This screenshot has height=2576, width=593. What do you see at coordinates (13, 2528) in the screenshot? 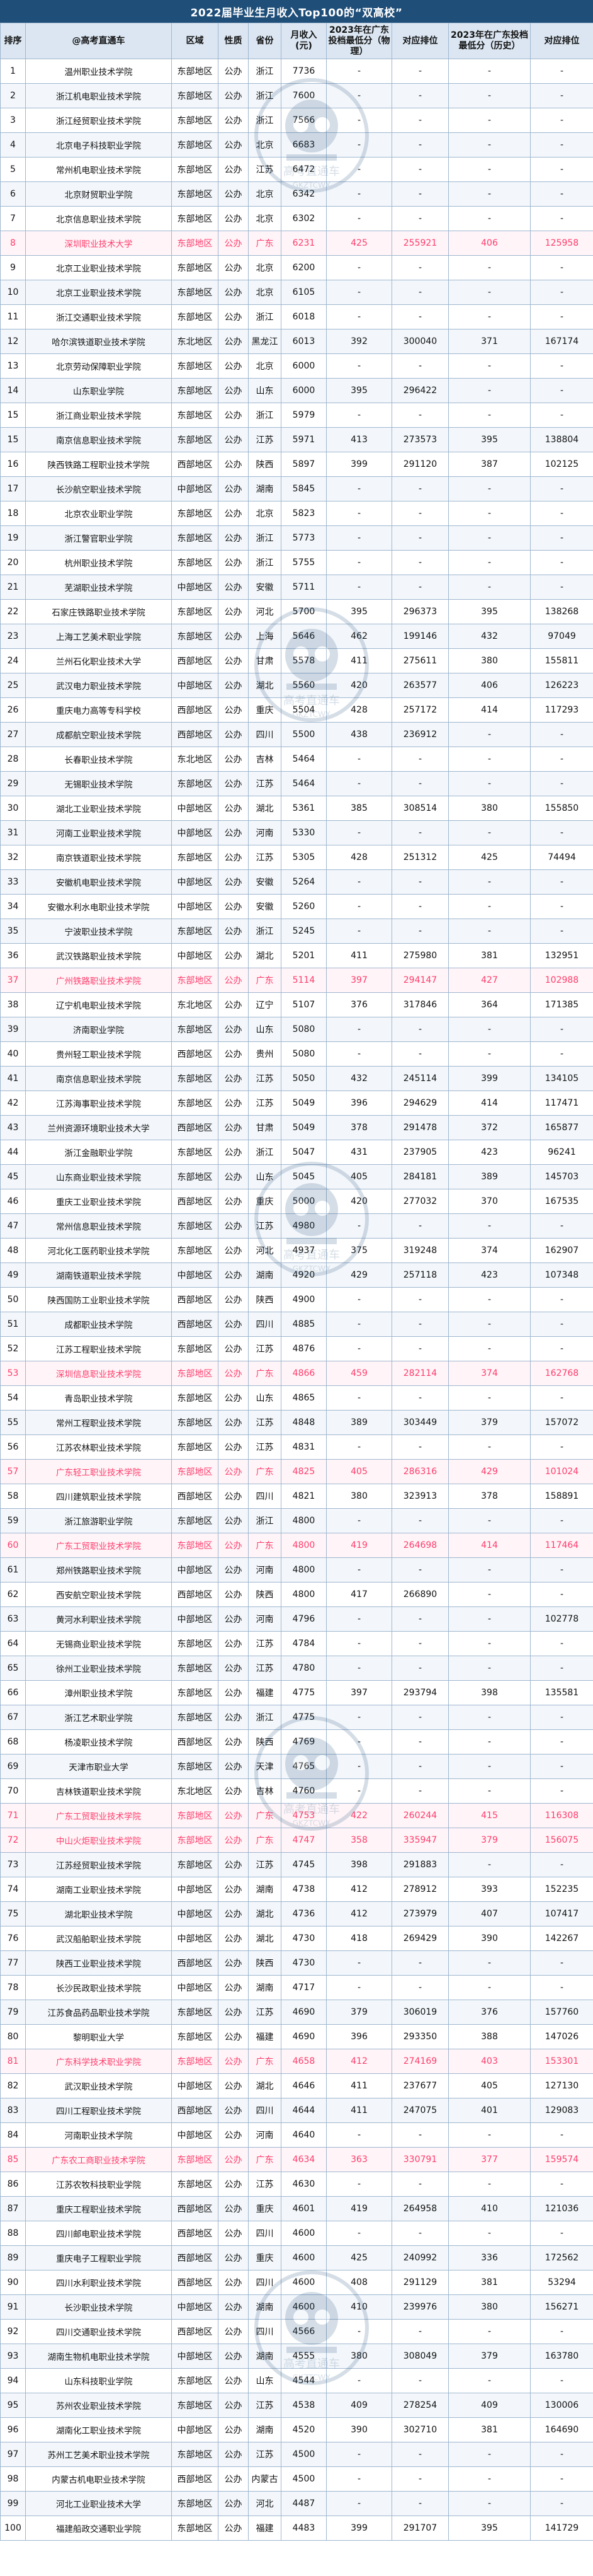
I see `rank-cell: 100` at bounding box center [13, 2528].